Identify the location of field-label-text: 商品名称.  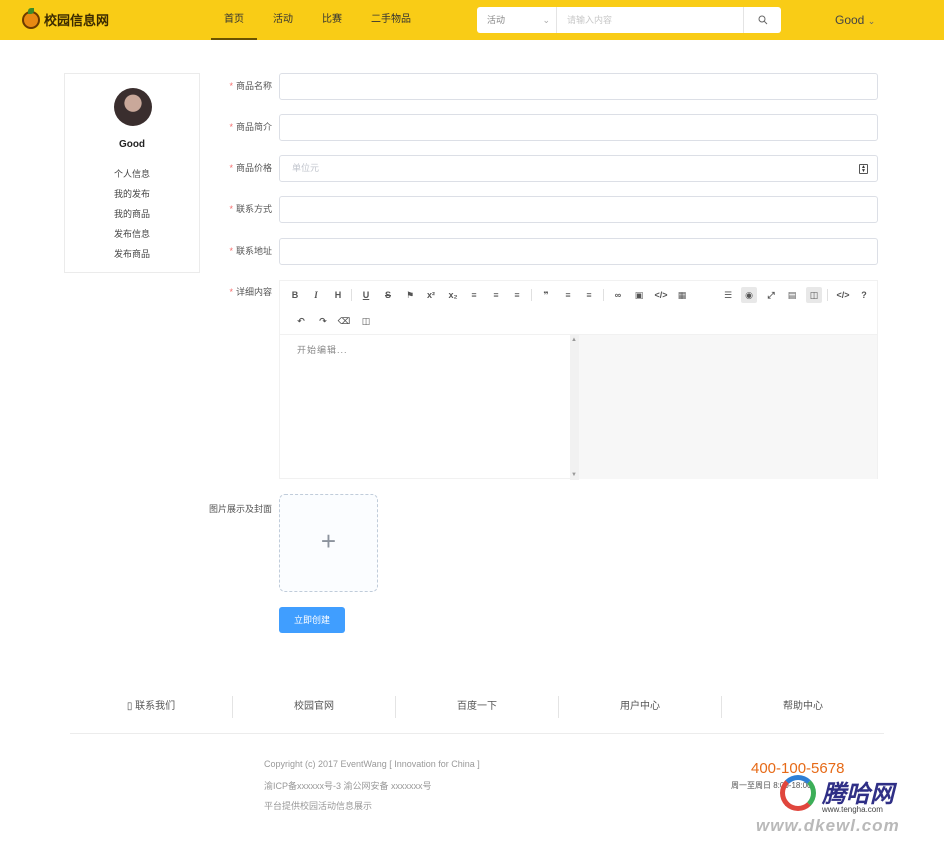
(253, 86).